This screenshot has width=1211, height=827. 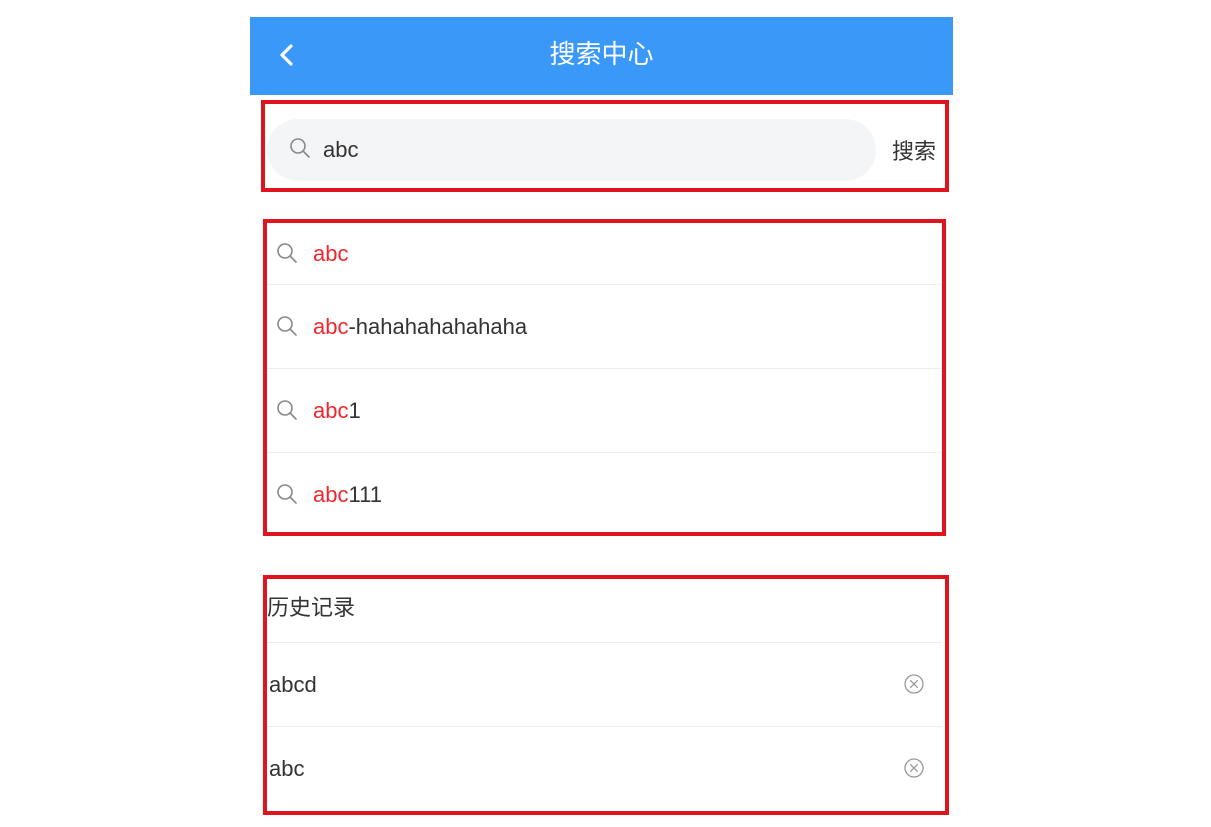 I want to click on page-title: 搜索中心, so click(x=601, y=54).